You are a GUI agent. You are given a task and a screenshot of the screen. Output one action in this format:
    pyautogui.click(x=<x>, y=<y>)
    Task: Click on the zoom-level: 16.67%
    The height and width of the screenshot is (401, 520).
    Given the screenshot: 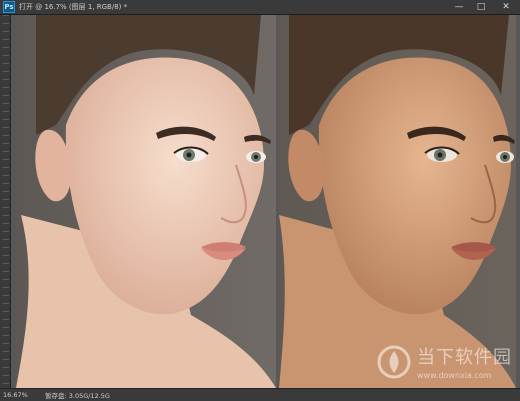 What is the action you would take?
    pyautogui.click(x=17, y=395)
    